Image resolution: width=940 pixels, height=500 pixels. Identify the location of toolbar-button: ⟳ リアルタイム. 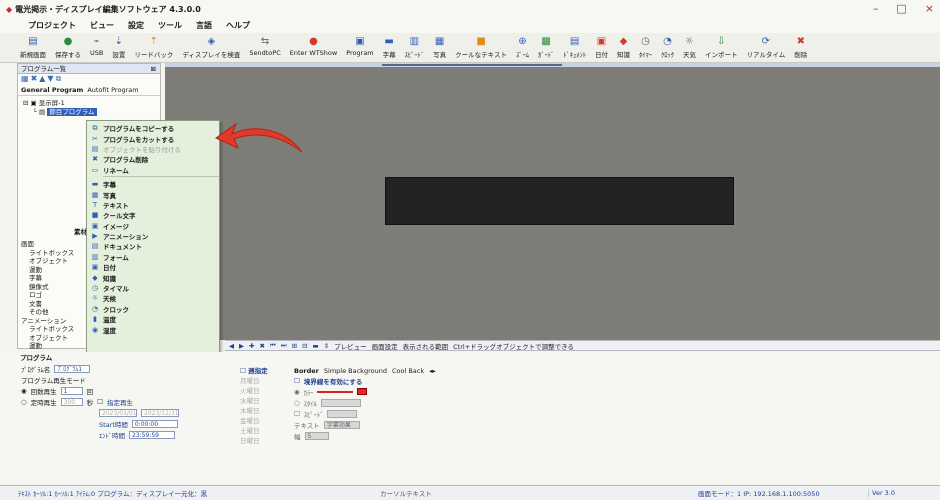
(765, 47).